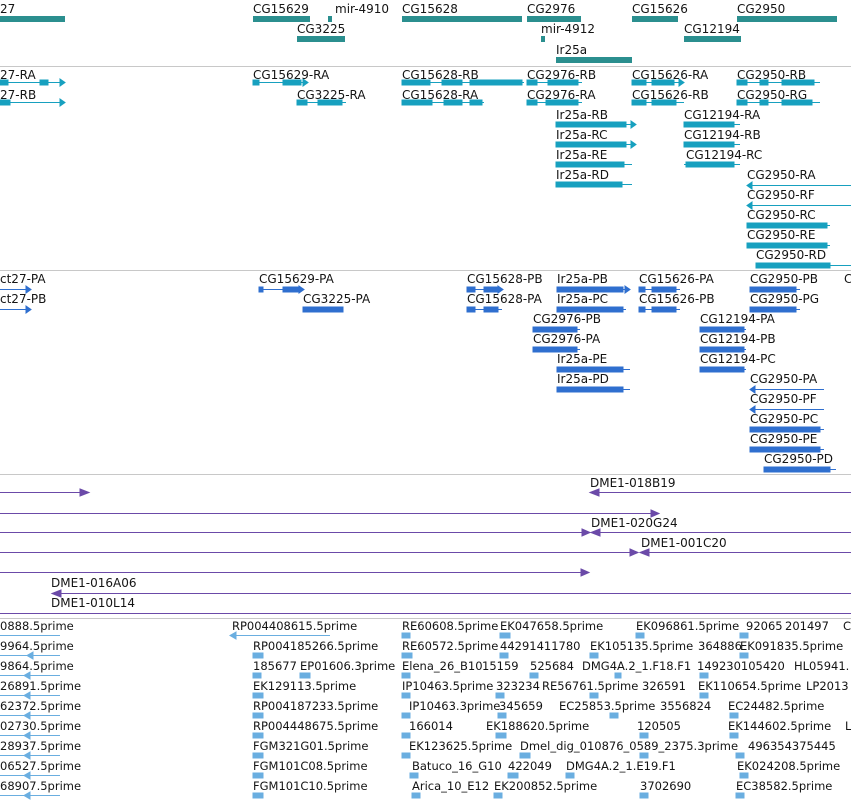 The height and width of the screenshot is (802, 851). I want to click on est-label: 496354375445, so click(792, 746).